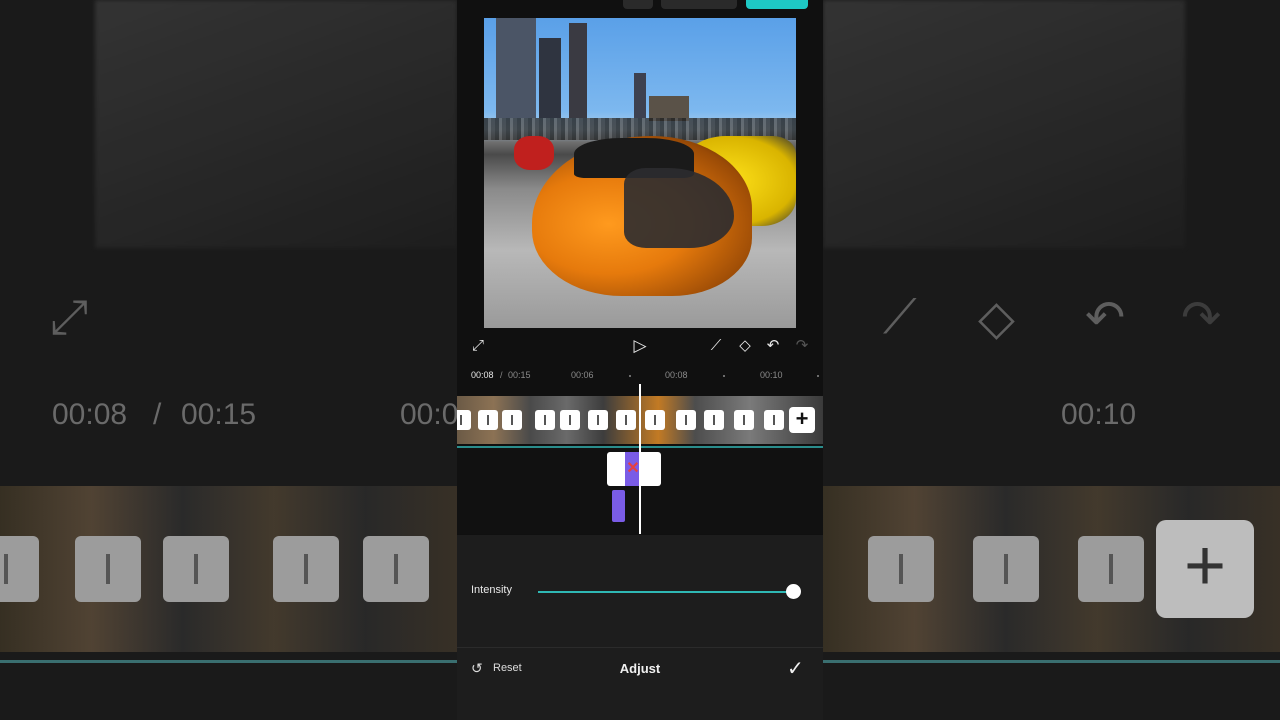 Image resolution: width=1280 pixels, height=720 pixels. I want to click on top-button, so click(638, 4).